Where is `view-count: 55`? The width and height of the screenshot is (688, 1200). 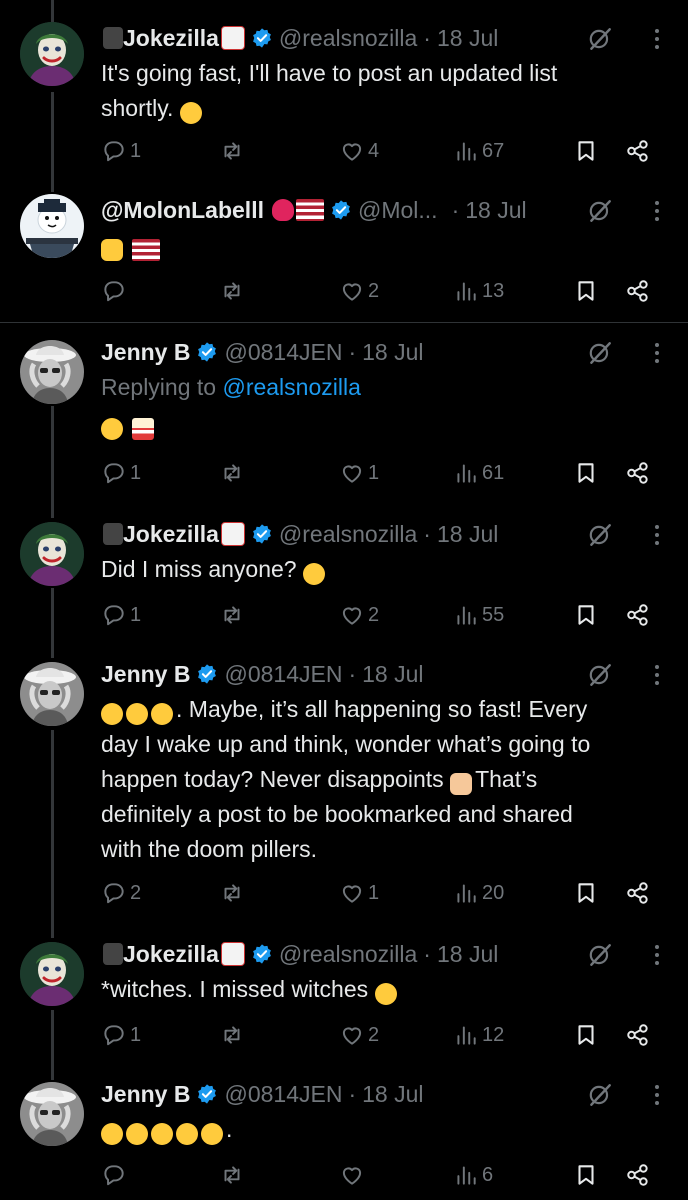
view-count: 55 is located at coordinates (493, 614).